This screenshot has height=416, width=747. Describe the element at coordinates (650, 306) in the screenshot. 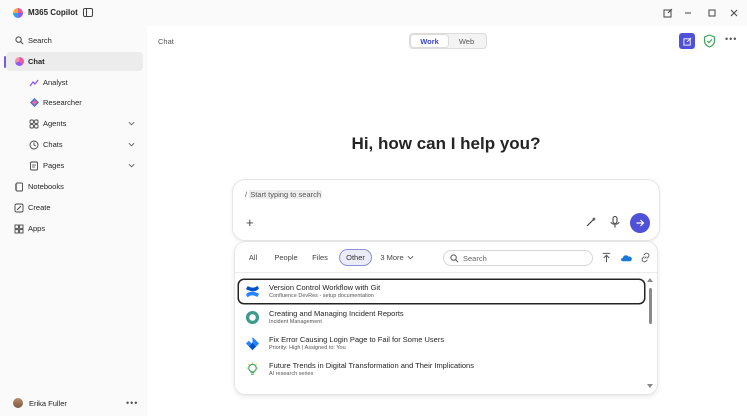

I see `scroll-thumb` at that location.